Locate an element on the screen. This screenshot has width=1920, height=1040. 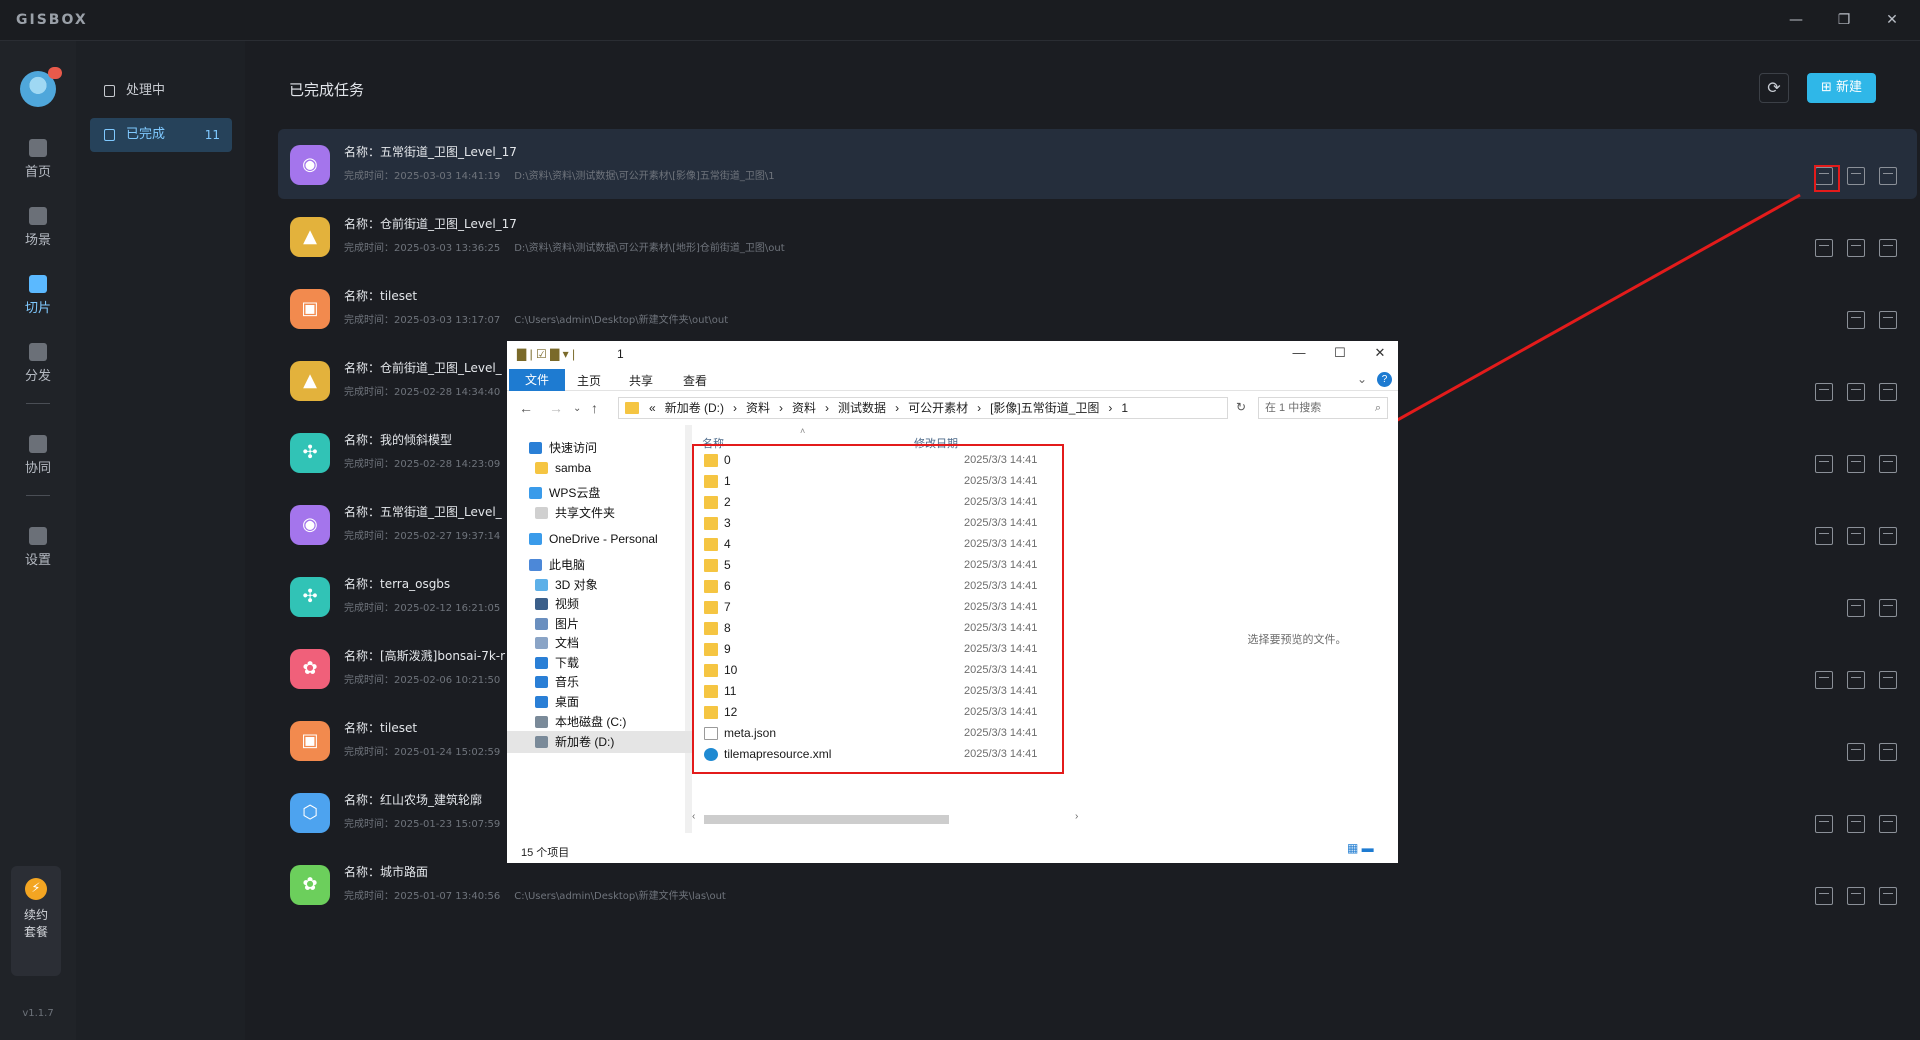
file-row: 1 2025/3/3 14:41 is located at coordinates (884, 481).